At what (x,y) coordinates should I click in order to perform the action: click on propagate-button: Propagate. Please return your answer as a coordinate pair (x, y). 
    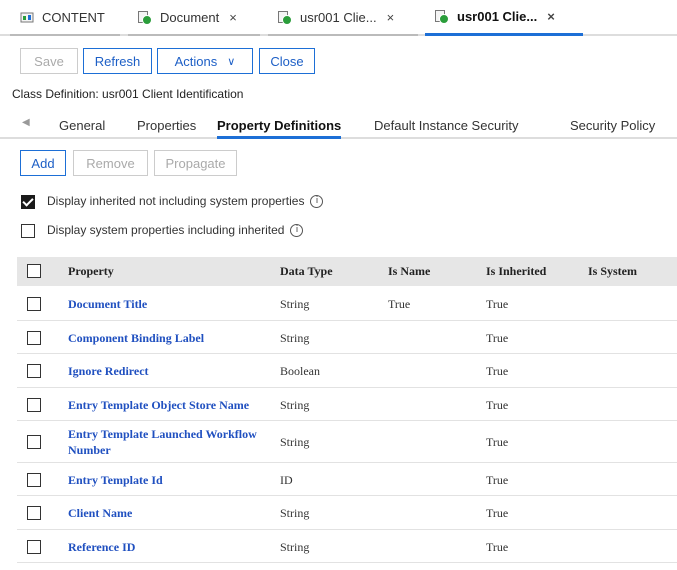
    Looking at the image, I should click on (195, 163).